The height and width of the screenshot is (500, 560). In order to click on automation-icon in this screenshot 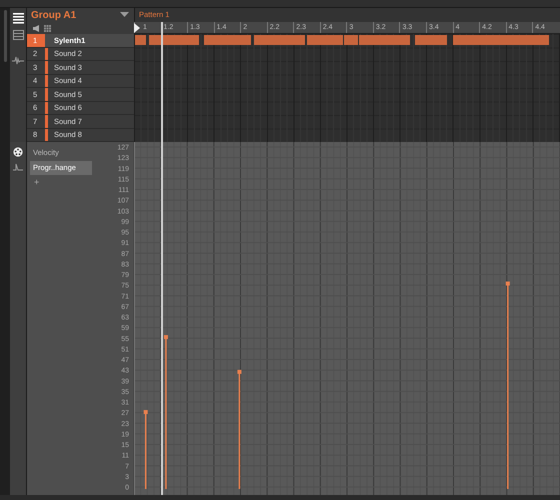, I will do `click(18, 167)`.